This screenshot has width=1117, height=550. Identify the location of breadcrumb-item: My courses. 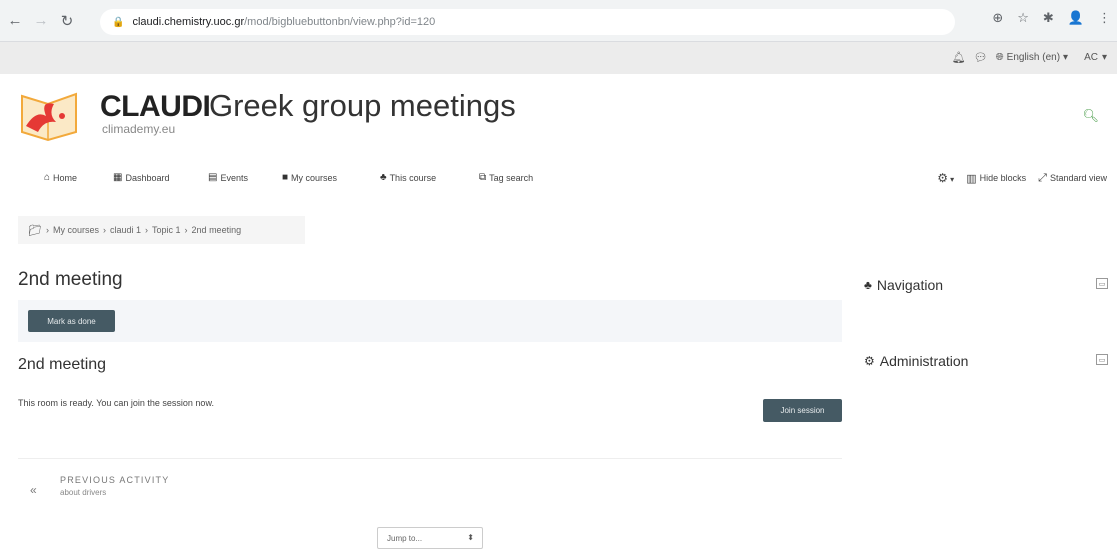
(76, 230).